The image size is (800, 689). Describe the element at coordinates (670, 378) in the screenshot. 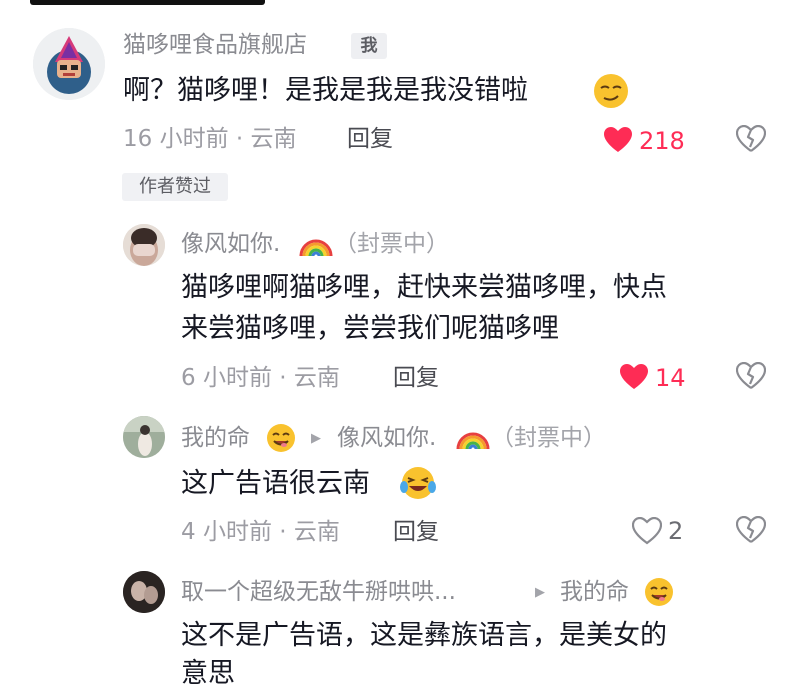

I see `like-count: 14` at that location.